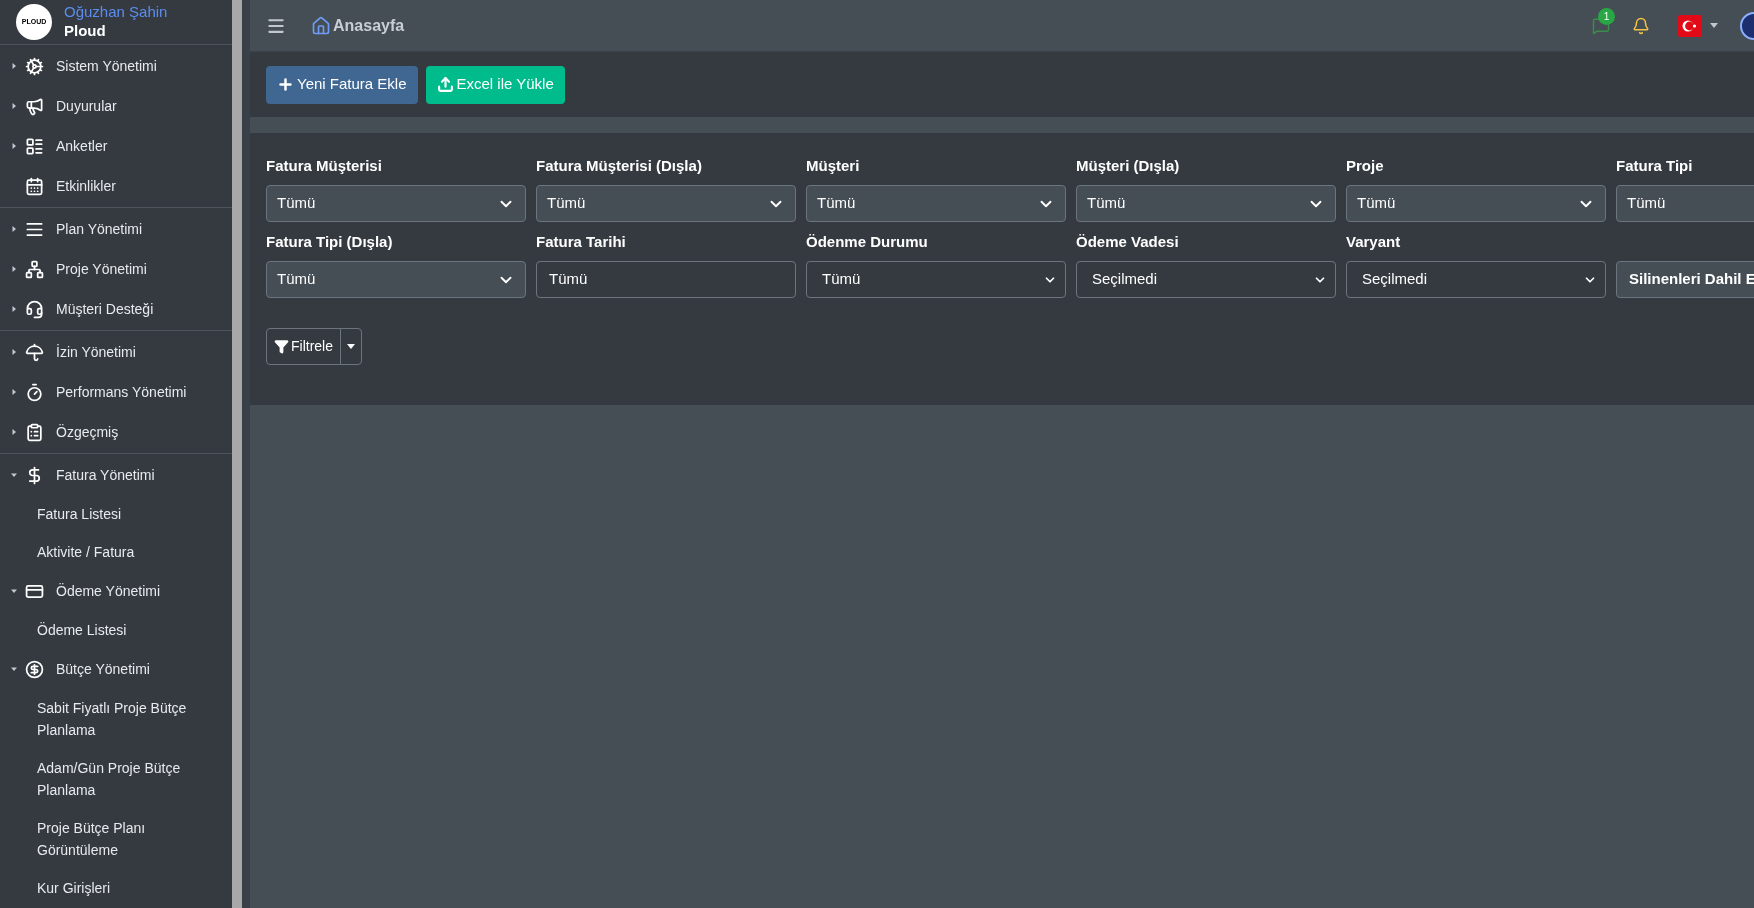 The width and height of the screenshot is (1754, 908). What do you see at coordinates (116, 514) in the screenshot?
I see `sidebar-subitem: Fatura Listesi` at bounding box center [116, 514].